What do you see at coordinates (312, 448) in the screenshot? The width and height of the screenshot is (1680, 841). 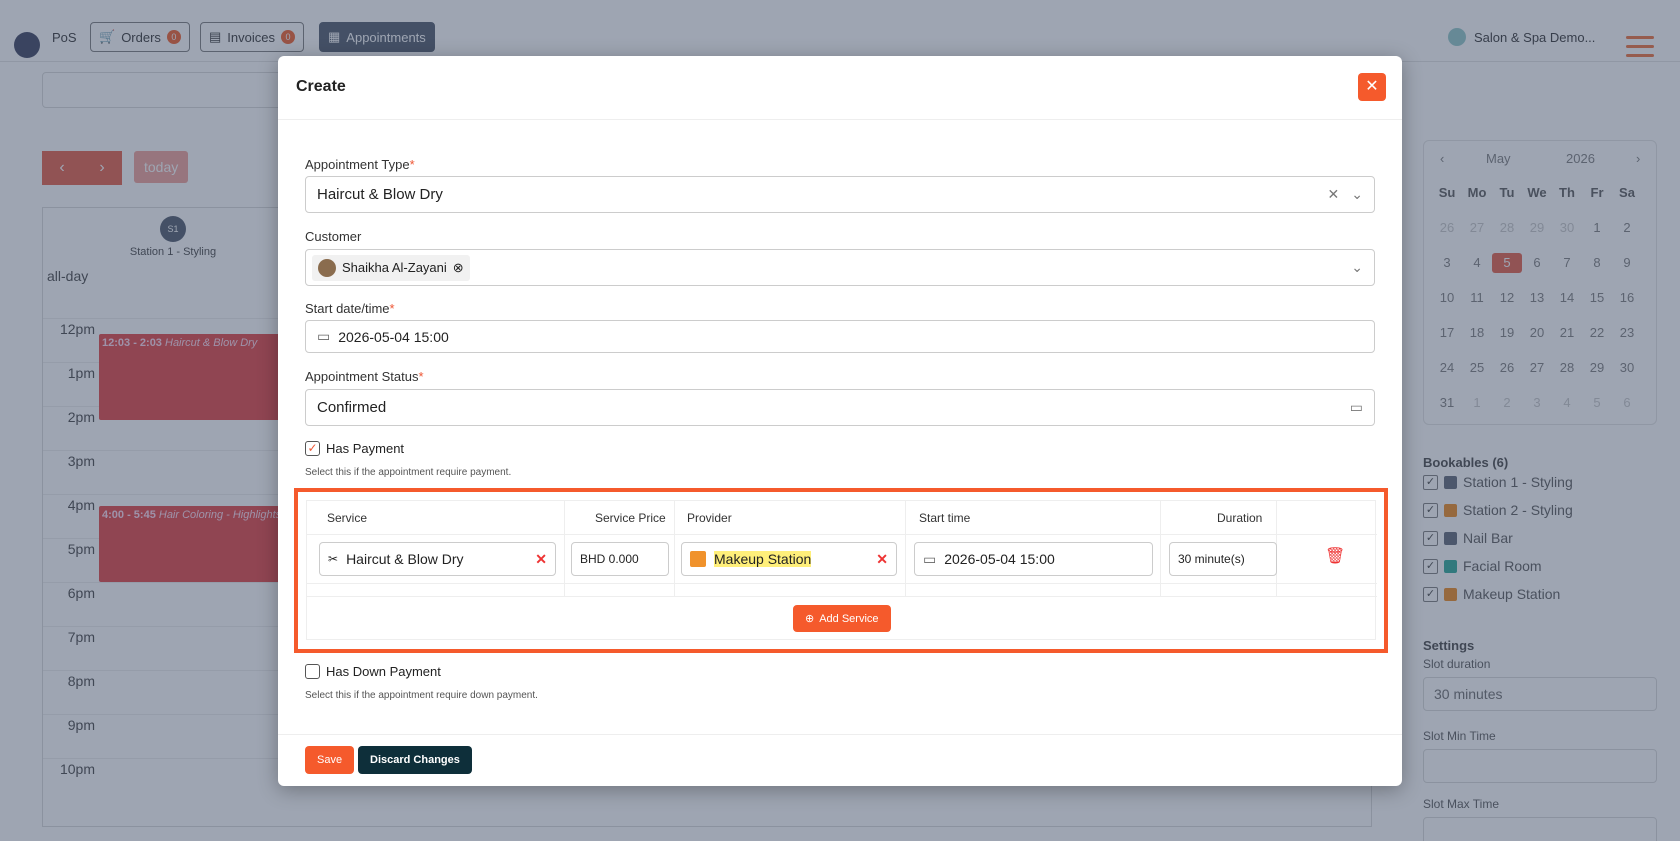 I see `checkmark-icon: ✓` at bounding box center [312, 448].